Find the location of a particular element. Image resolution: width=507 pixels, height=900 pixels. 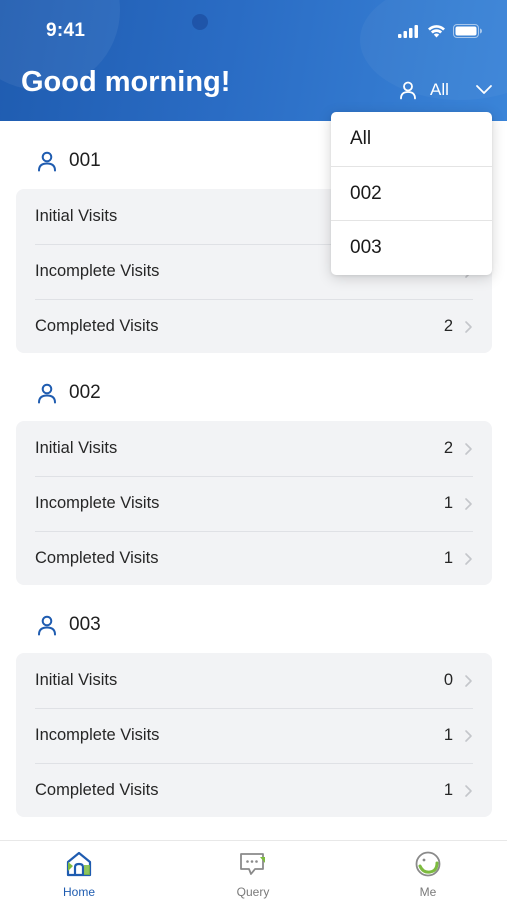

filter-dropdown-trigger: All is located at coordinates (445, 90).